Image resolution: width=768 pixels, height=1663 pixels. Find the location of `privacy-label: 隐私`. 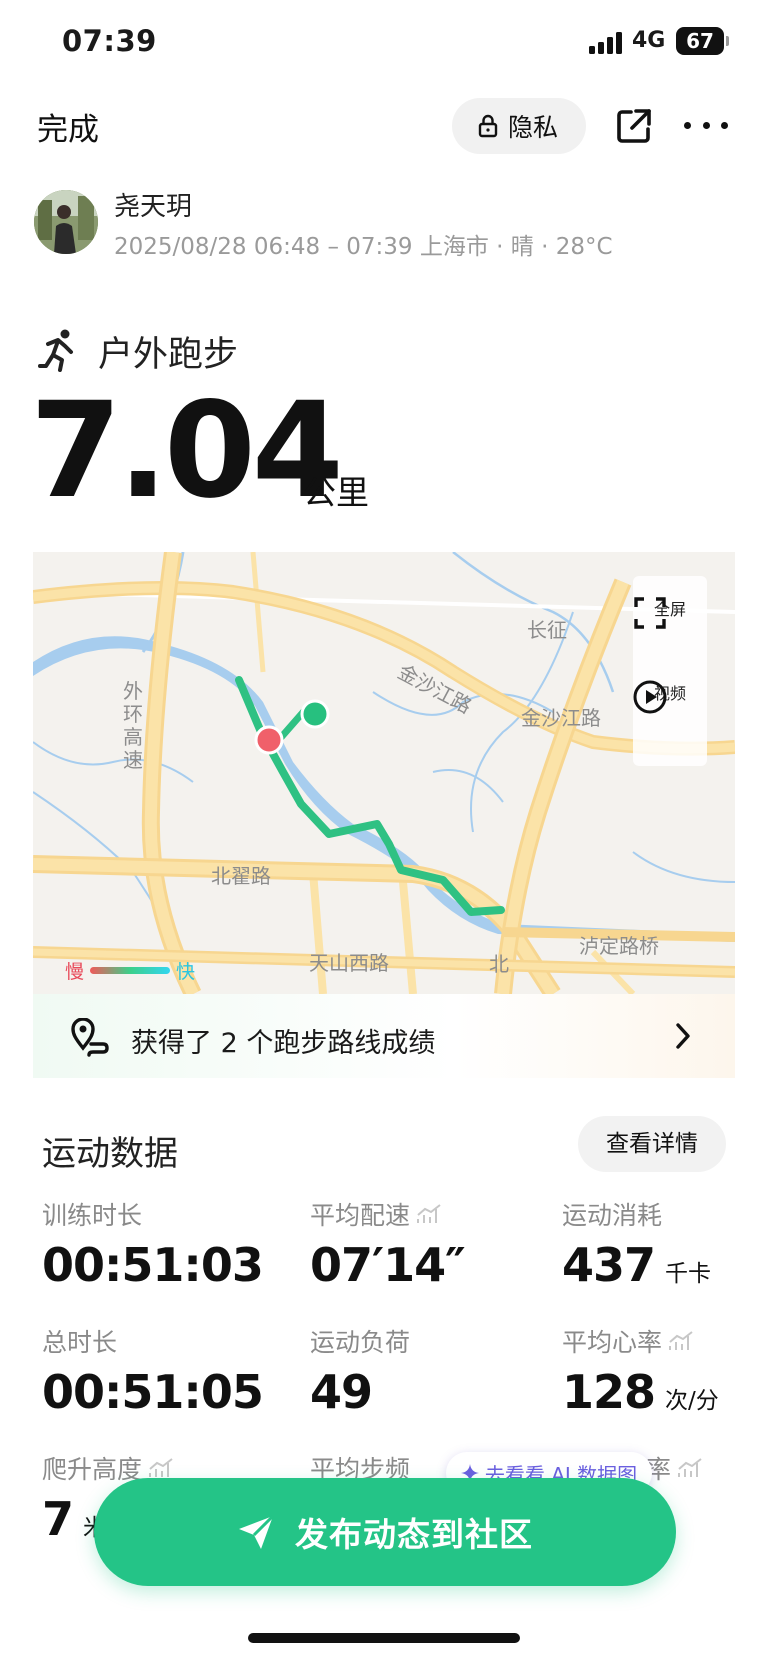

privacy-label: 隐私 is located at coordinates (533, 127).